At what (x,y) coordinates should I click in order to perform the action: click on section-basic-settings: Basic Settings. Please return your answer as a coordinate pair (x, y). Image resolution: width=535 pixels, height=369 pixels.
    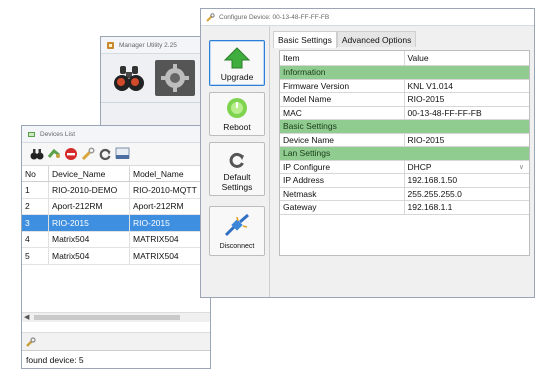
    Looking at the image, I should click on (404, 126).